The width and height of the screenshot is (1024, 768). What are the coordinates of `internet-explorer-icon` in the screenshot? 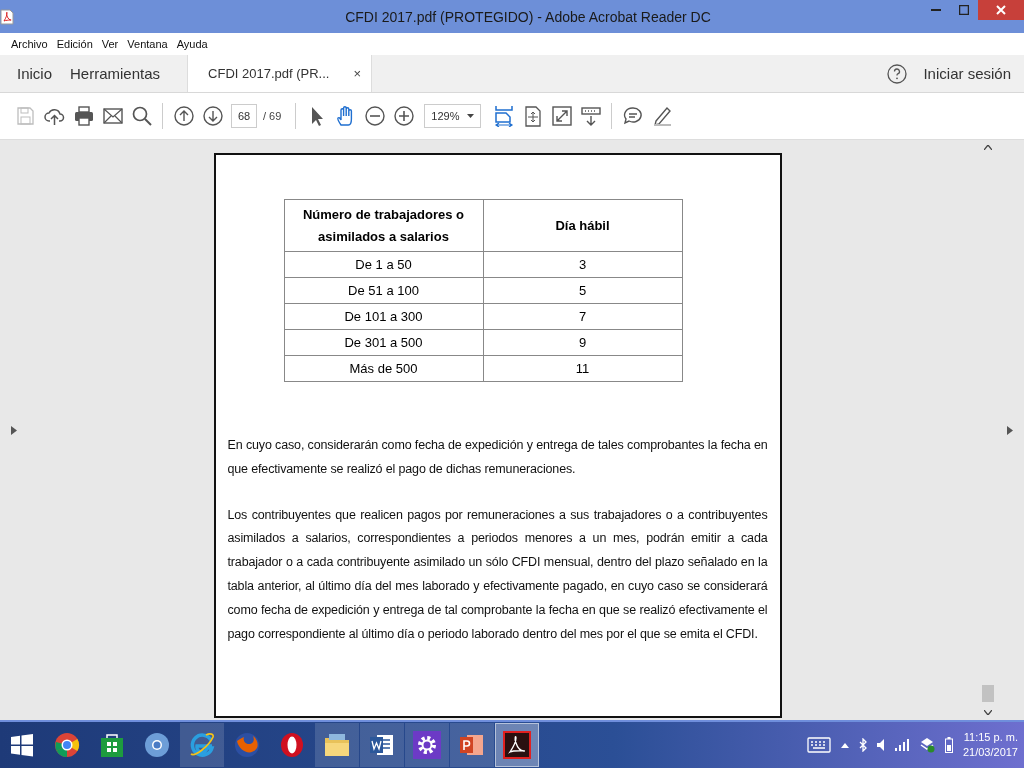 It's located at (202, 745).